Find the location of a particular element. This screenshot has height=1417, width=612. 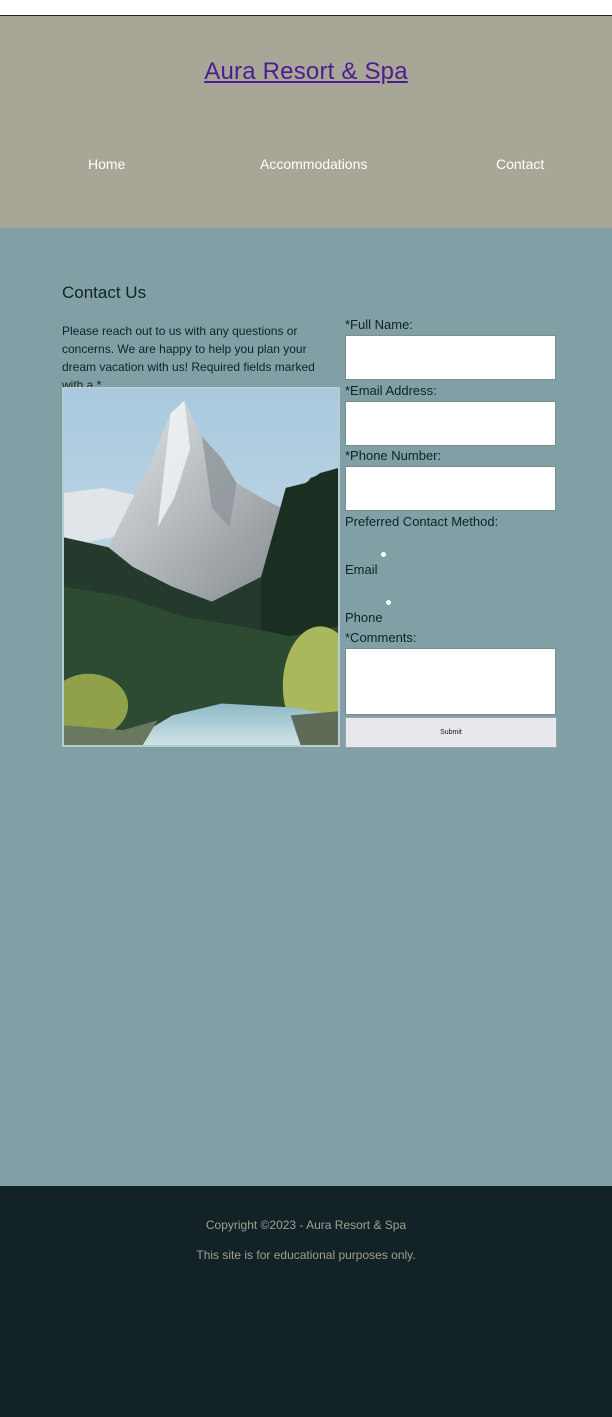

full-name-input is located at coordinates (450, 357).